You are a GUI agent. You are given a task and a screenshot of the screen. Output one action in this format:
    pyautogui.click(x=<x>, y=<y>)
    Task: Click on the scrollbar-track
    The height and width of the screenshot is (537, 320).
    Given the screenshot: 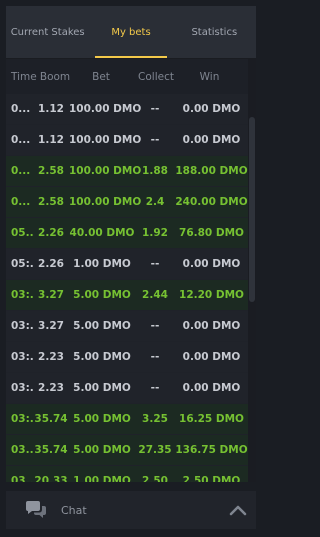 What is the action you would take?
    pyautogui.click(x=252, y=270)
    